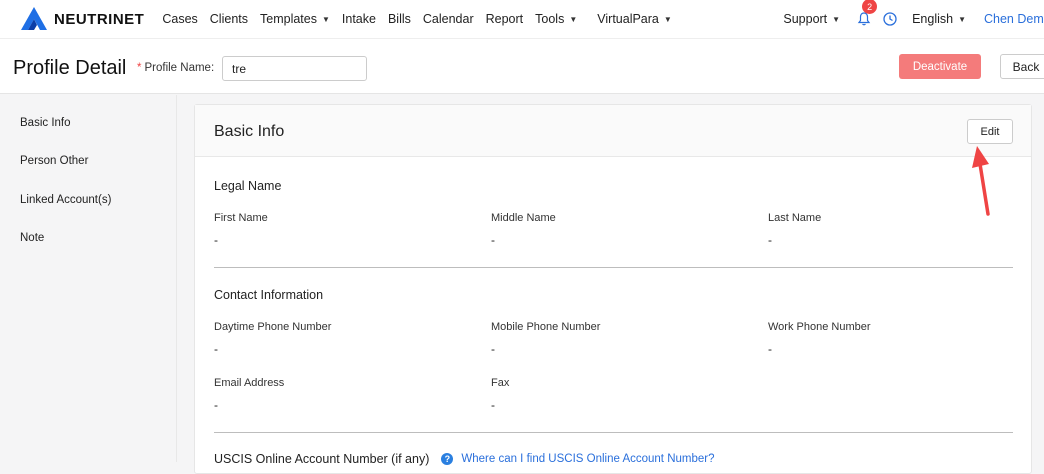 The image size is (1044, 474). What do you see at coordinates (1022, 66) in the screenshot?
I see `back-button: Back` at bounding box center [1022, 66].